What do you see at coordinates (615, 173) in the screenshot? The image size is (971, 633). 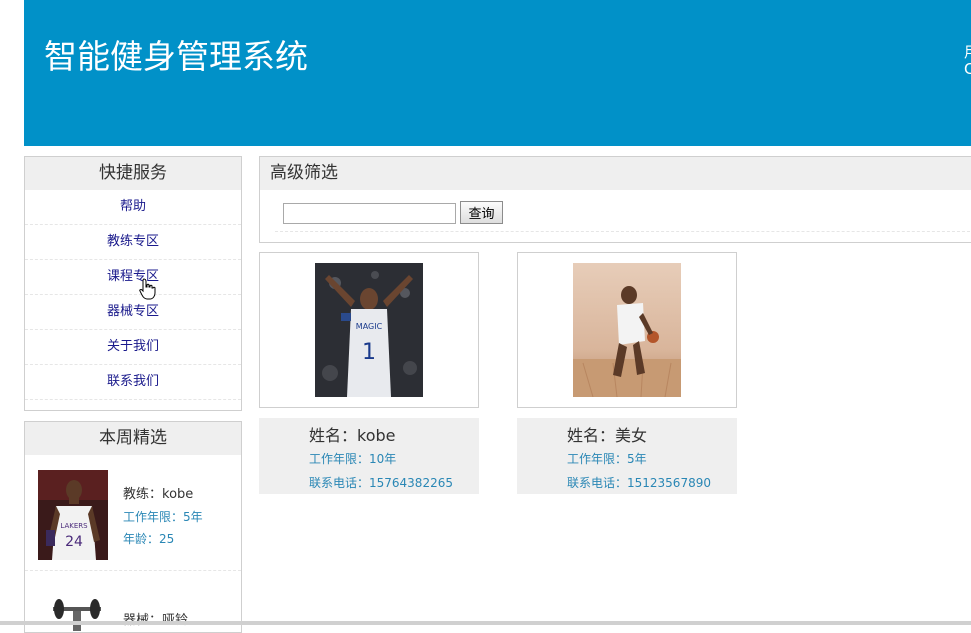 I see `advanced-filter-title: 高级筛选` at bounding box center [615, 173].